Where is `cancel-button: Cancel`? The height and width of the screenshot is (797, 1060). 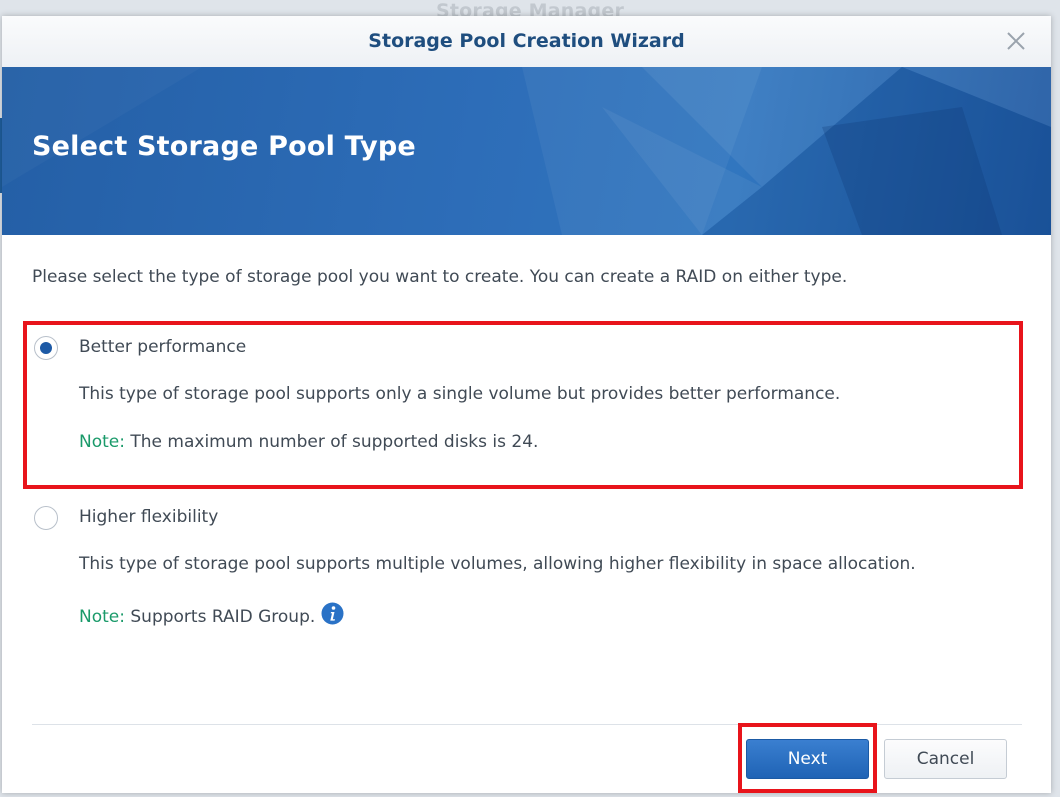
cancel-button: Cancel is located at coordinates (945, 759).